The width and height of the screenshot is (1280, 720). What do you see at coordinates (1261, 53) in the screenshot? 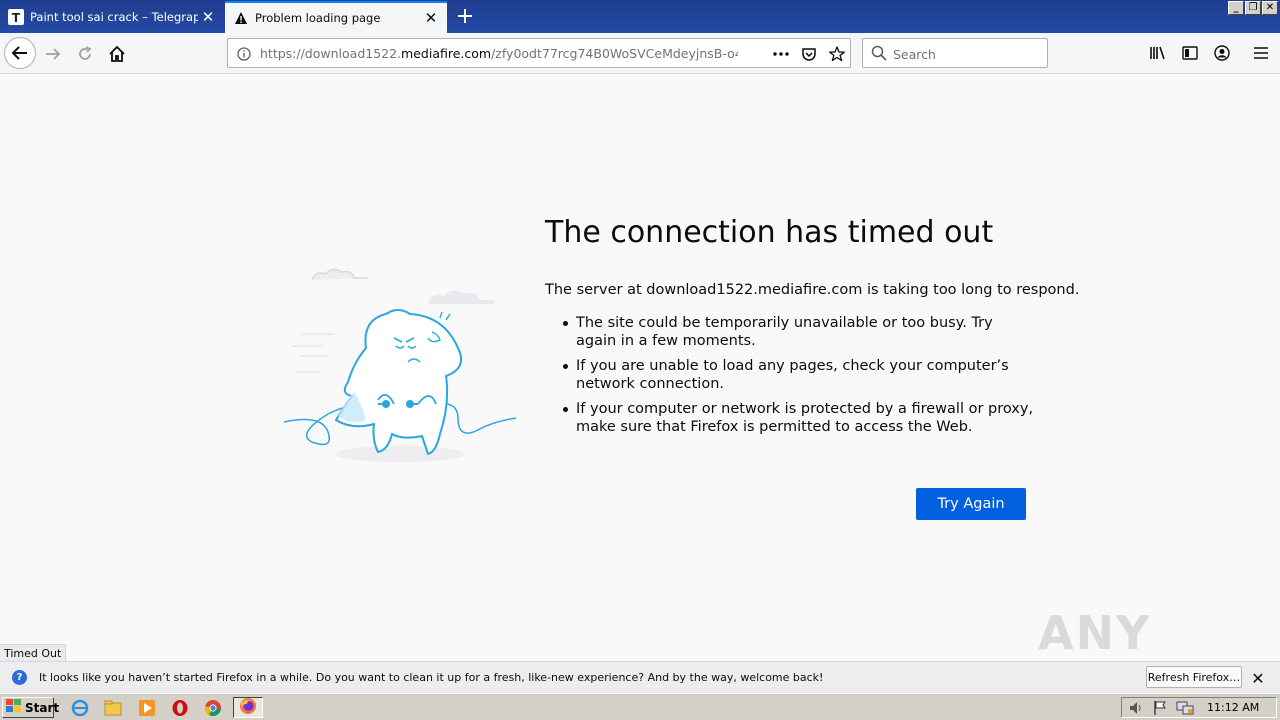
I see `menu-icon` at bounding box center [1261, 53].